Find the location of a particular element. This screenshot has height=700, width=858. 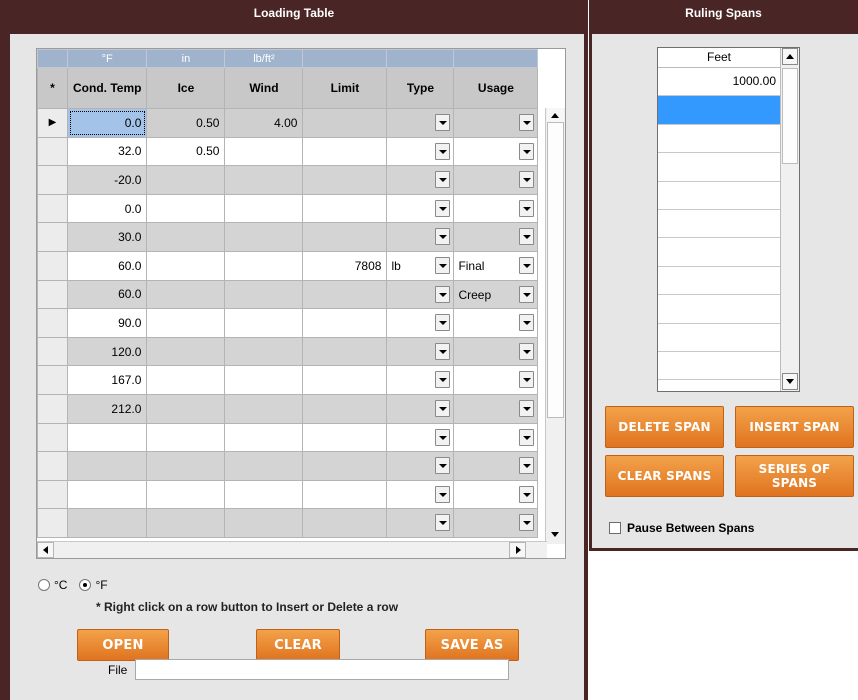

clear-button: CLEAR is located at coordinates (298, 645).